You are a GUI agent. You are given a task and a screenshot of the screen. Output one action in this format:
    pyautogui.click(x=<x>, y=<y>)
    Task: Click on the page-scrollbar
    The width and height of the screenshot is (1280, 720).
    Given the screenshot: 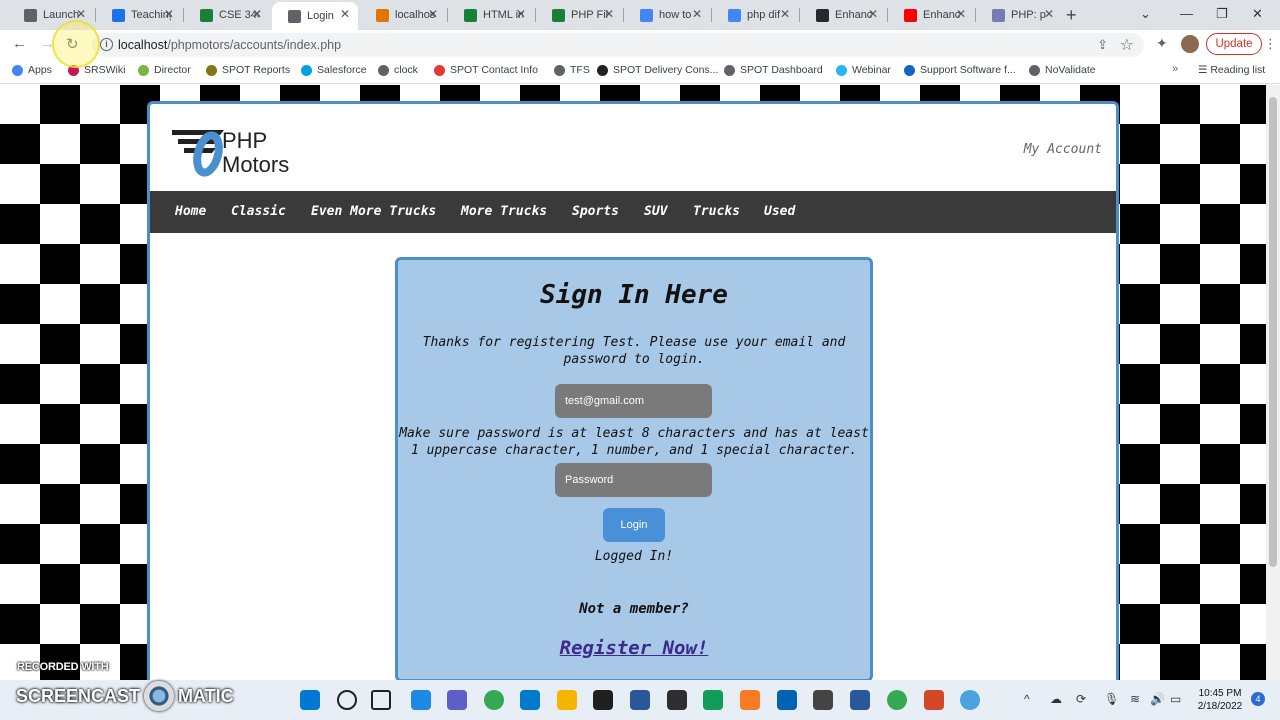 What is the action you would take?
    pyautogui.click(x=1273, y=382)
    